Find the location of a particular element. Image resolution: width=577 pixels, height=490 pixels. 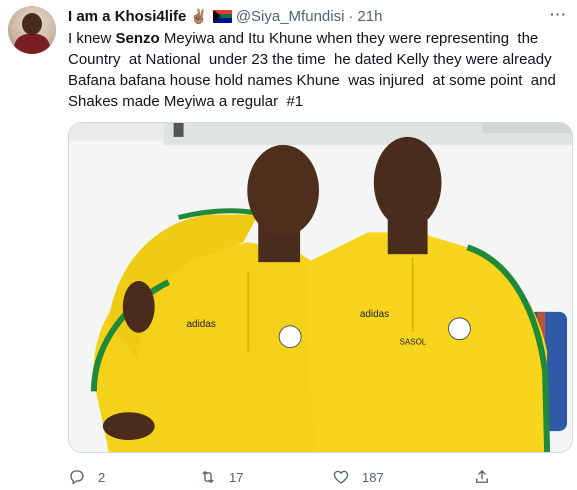

author-name: I am a Khosi4life is located at coordinates (127, 16).